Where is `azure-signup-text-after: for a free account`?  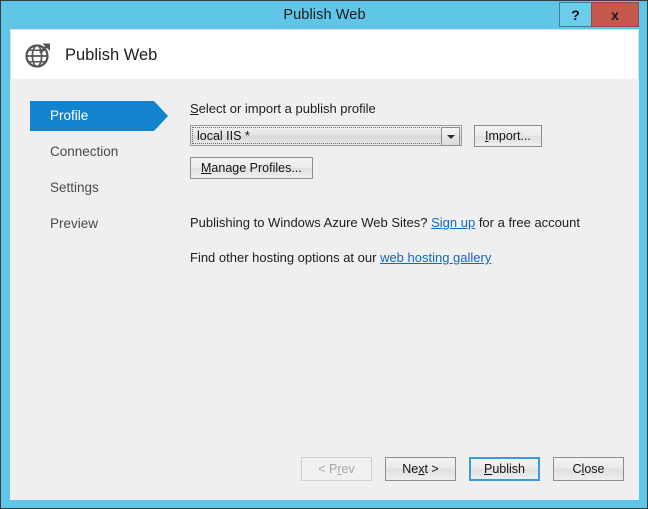 azure-signup-text-after: for a free account is located at coordinates (527, 222).